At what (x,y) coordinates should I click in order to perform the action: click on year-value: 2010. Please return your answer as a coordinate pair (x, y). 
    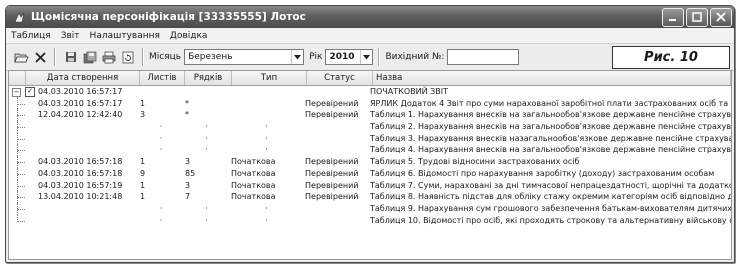
    Looking at the image, I should click on (342, 57).